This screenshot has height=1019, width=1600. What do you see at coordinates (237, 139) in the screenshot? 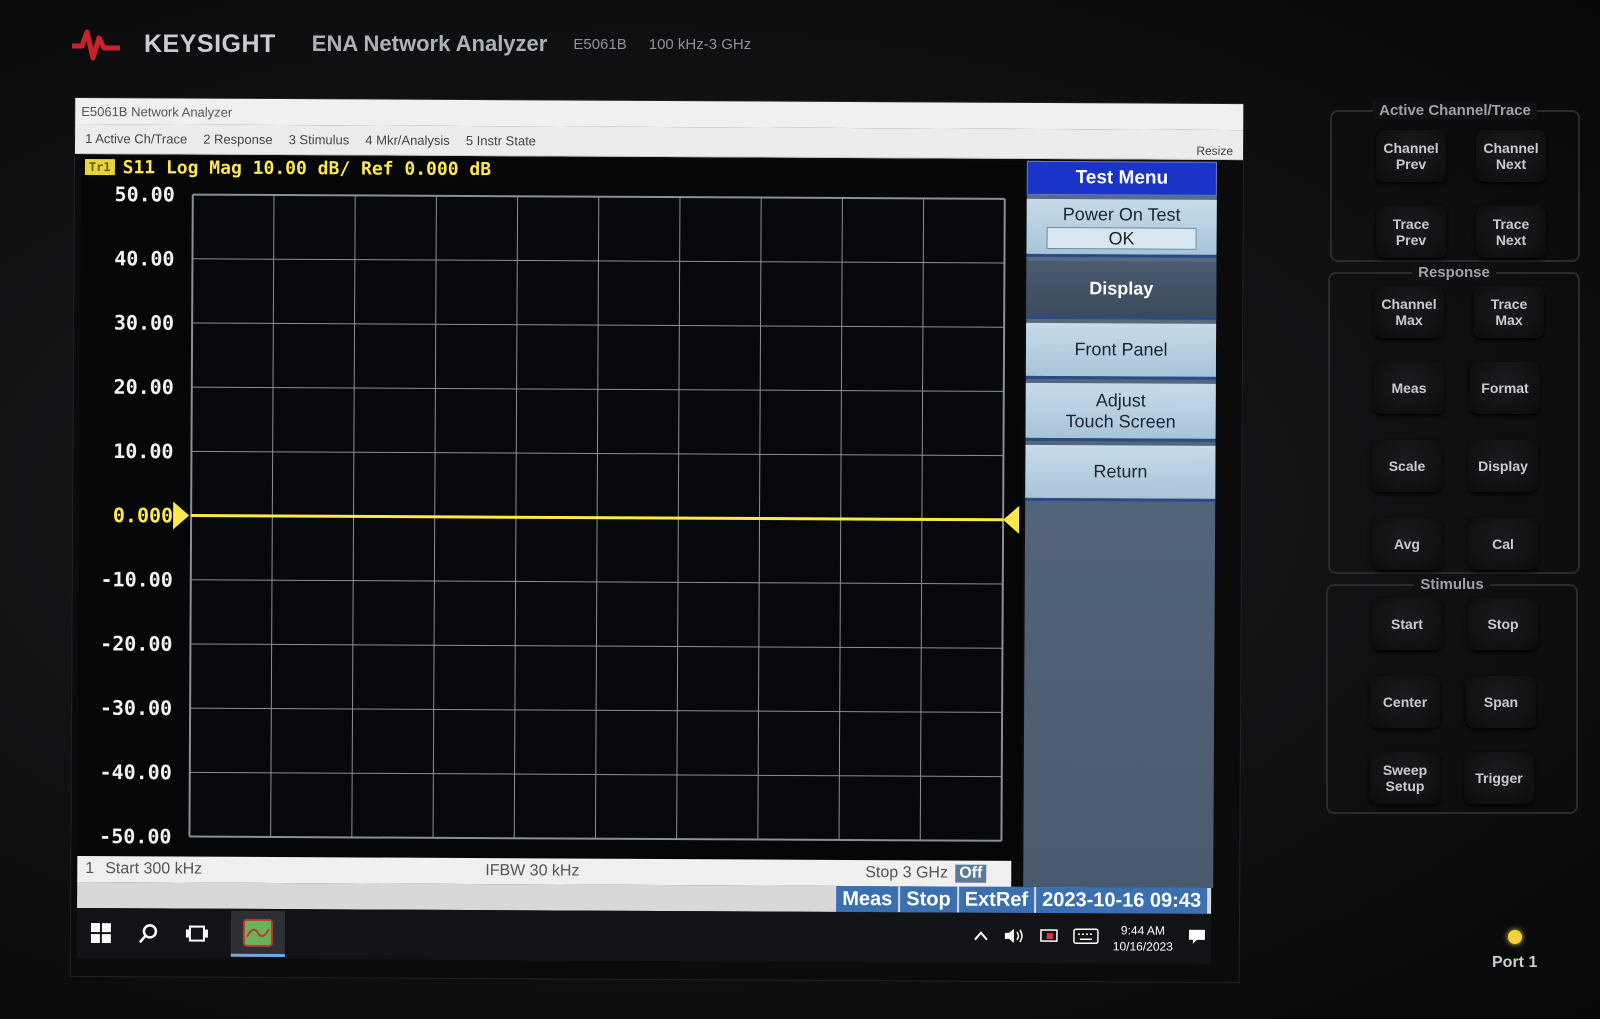
I see `menu-response: 2 Response` at bounding box center [237, 139].